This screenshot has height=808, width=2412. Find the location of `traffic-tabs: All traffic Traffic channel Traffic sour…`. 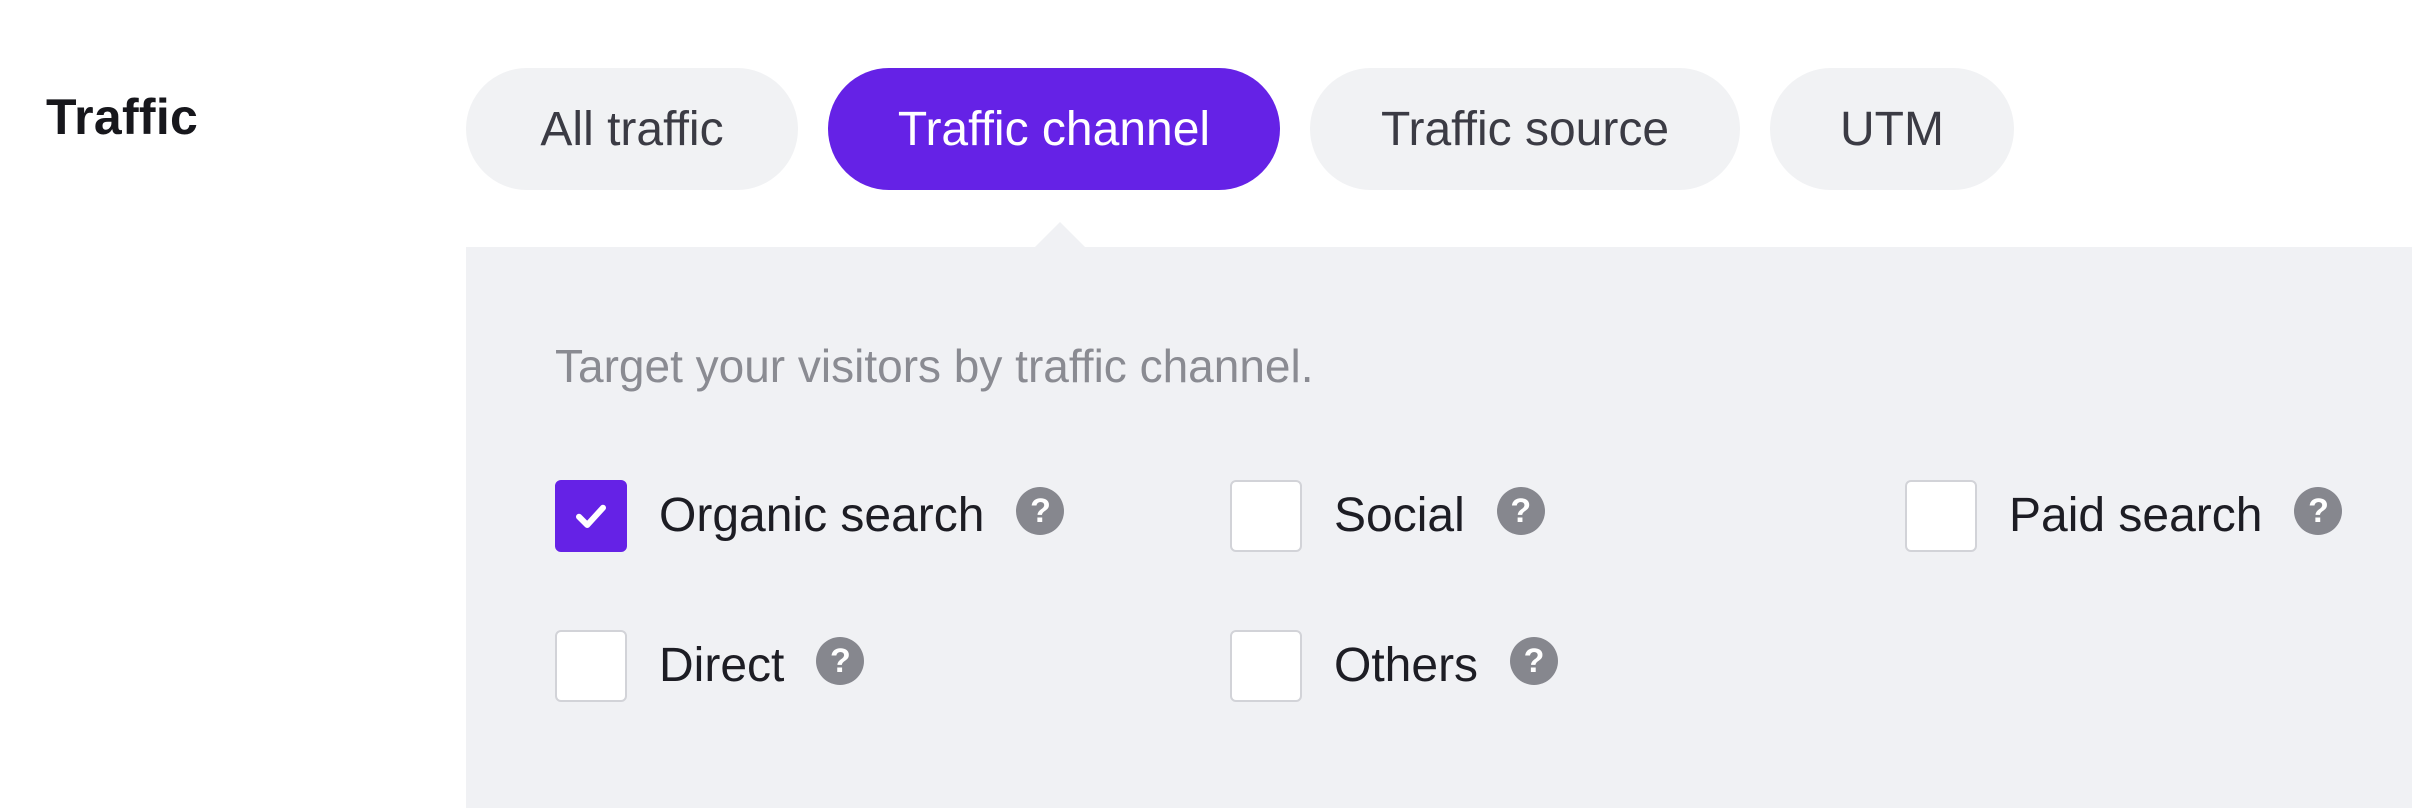

traffic-tabs: All traffic Traffic channel Traffic sour… is located at coordinates (1240, 129).